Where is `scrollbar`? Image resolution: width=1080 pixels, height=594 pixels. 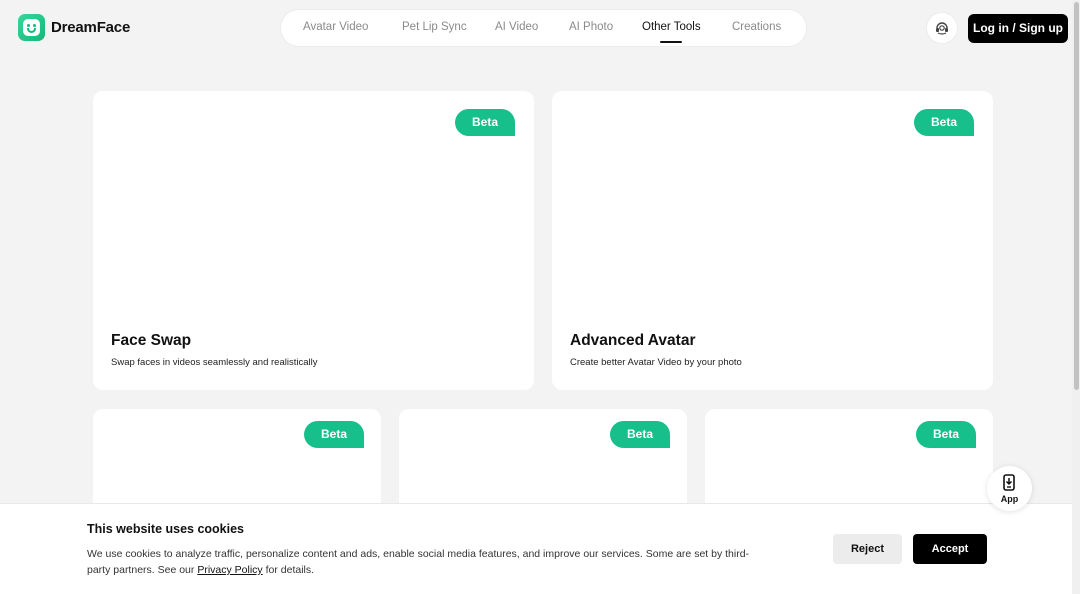 scrollbar is located at coordinates (1076, 297).